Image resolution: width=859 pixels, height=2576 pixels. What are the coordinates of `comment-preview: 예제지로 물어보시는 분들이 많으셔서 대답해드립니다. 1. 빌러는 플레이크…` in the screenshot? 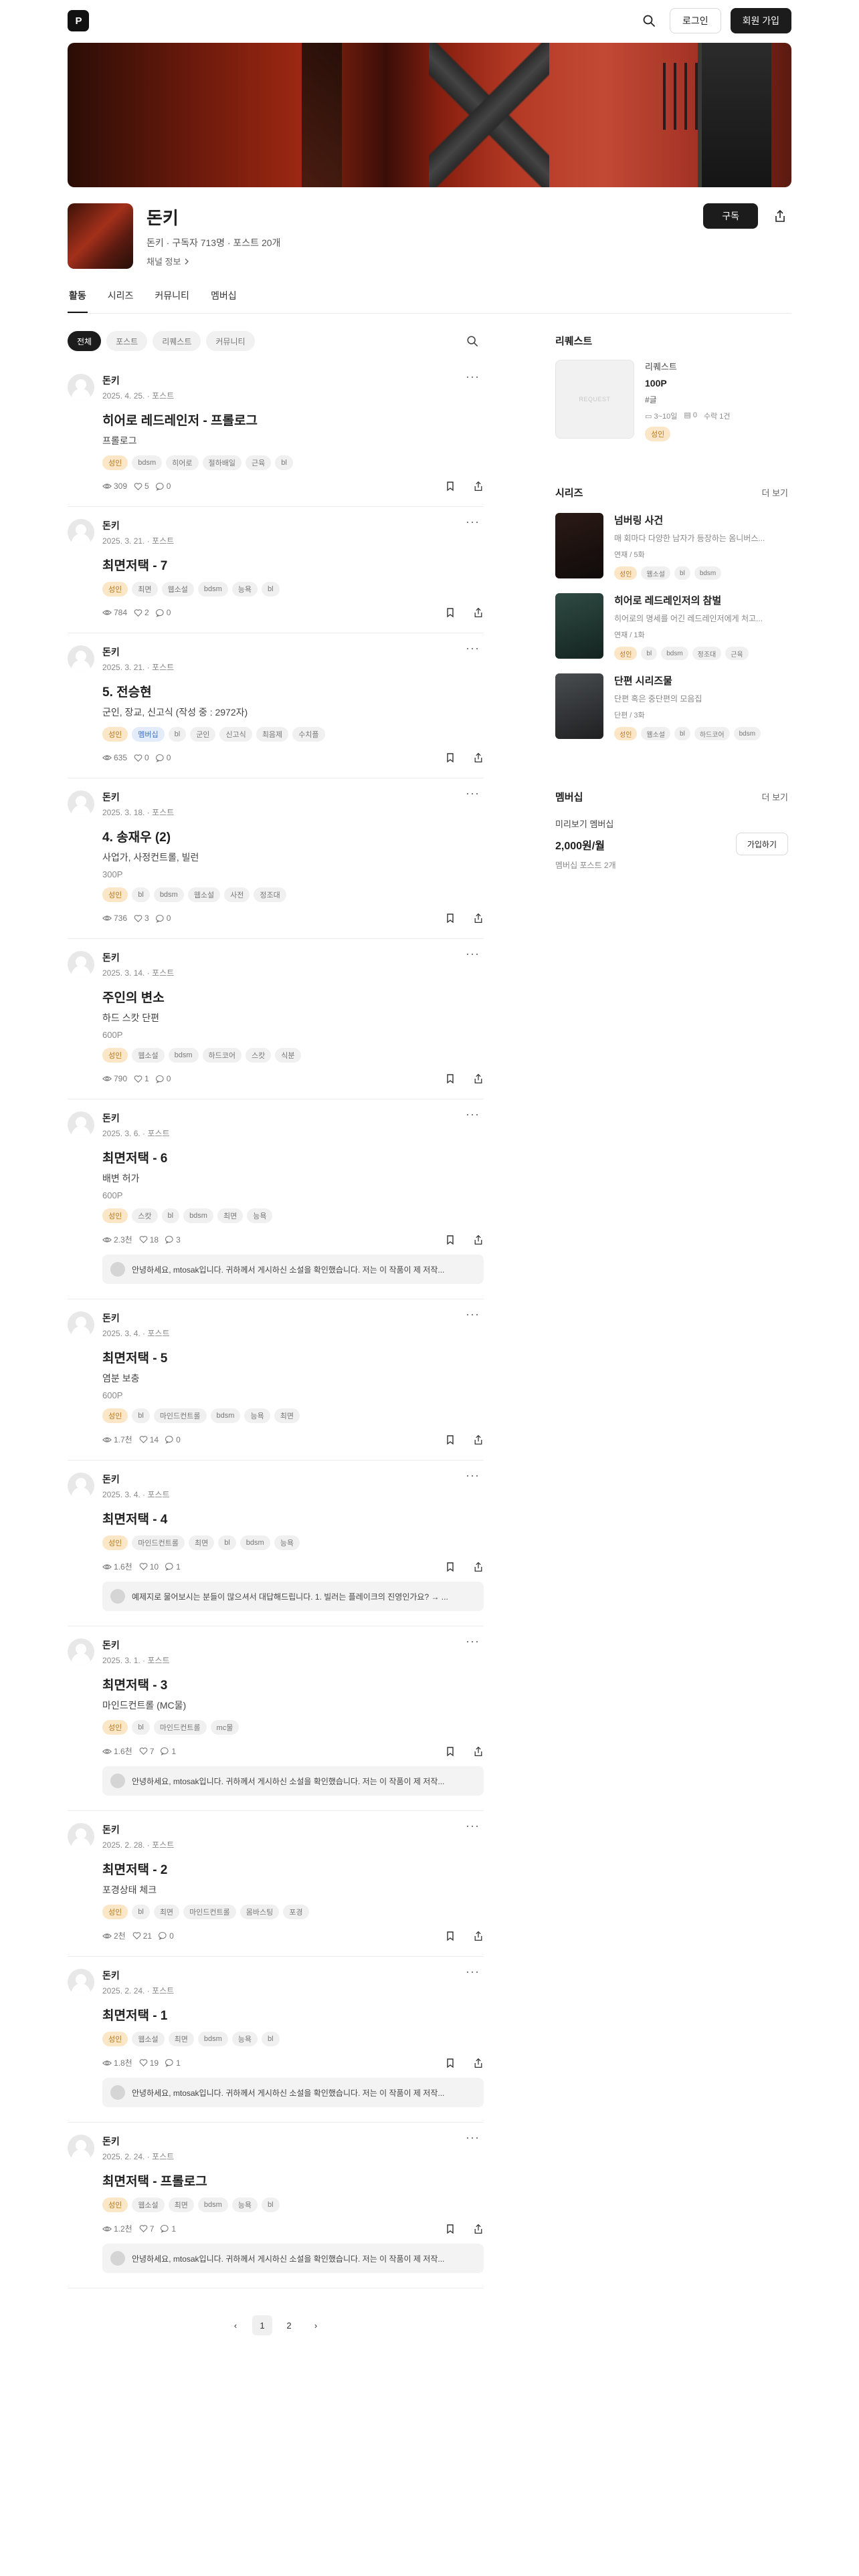 It's located at (293, 1596).